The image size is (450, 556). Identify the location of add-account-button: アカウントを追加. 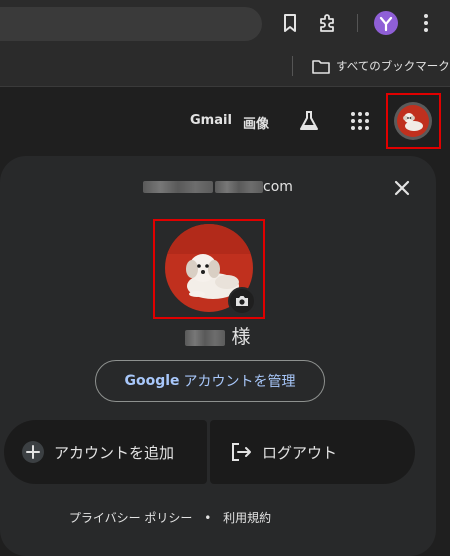
(105, 452).